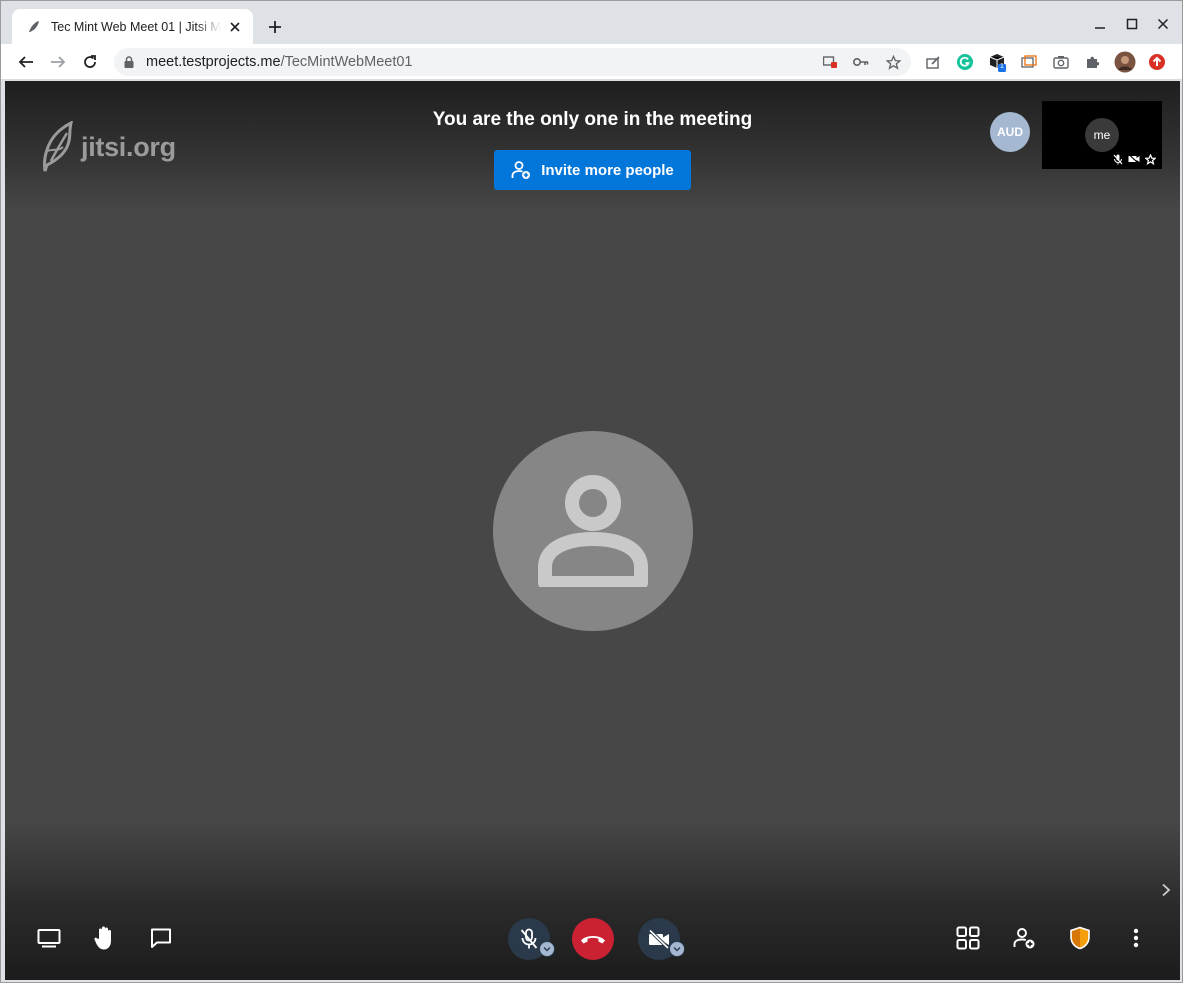 The height and width of the screenshot is (983, 1183). Describe the element at coordinates (1132, 24) in the screenshot. I see `maximize-icon` at that location.